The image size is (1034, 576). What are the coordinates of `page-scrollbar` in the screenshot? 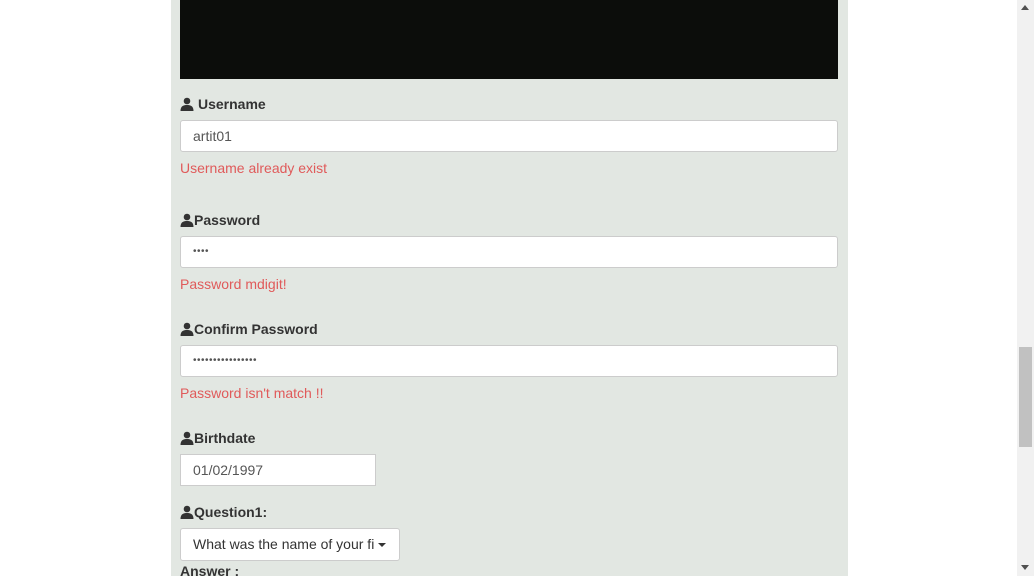 It's located at (1025, 288).